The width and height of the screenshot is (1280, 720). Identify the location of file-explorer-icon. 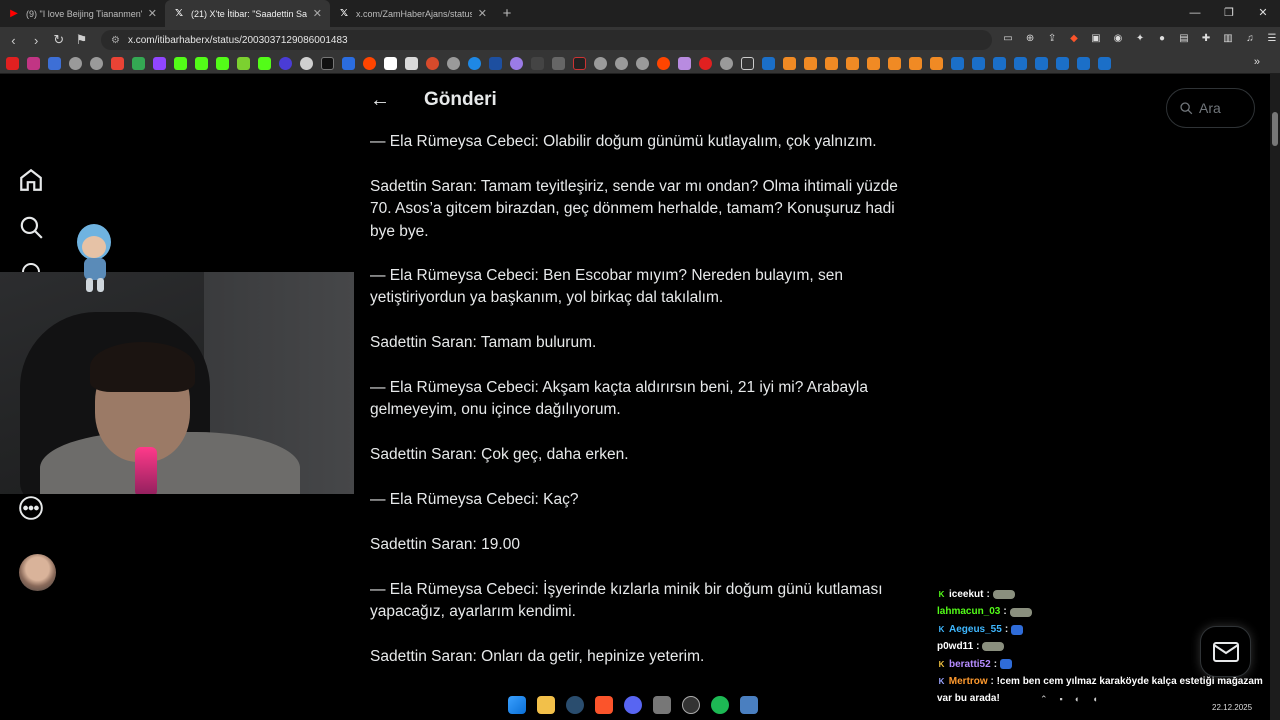
(546, 705).